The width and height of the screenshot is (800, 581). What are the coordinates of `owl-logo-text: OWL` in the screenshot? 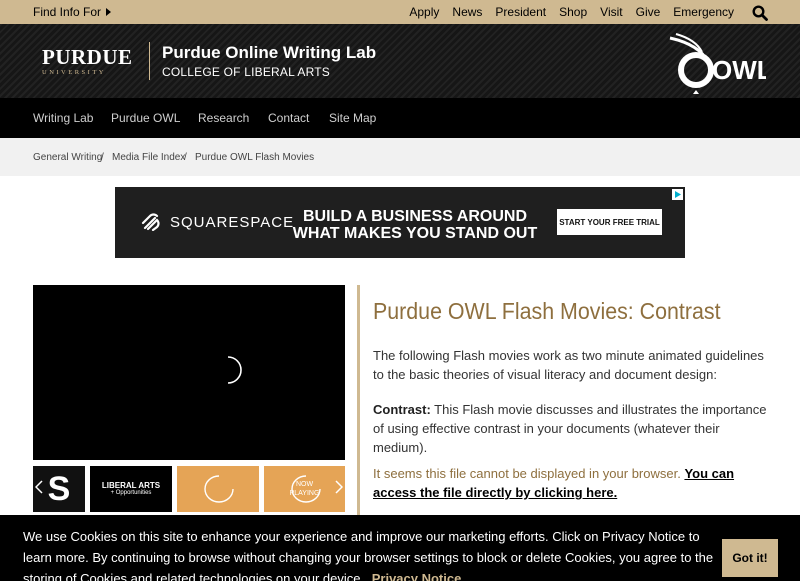 It's located at (739, 70).